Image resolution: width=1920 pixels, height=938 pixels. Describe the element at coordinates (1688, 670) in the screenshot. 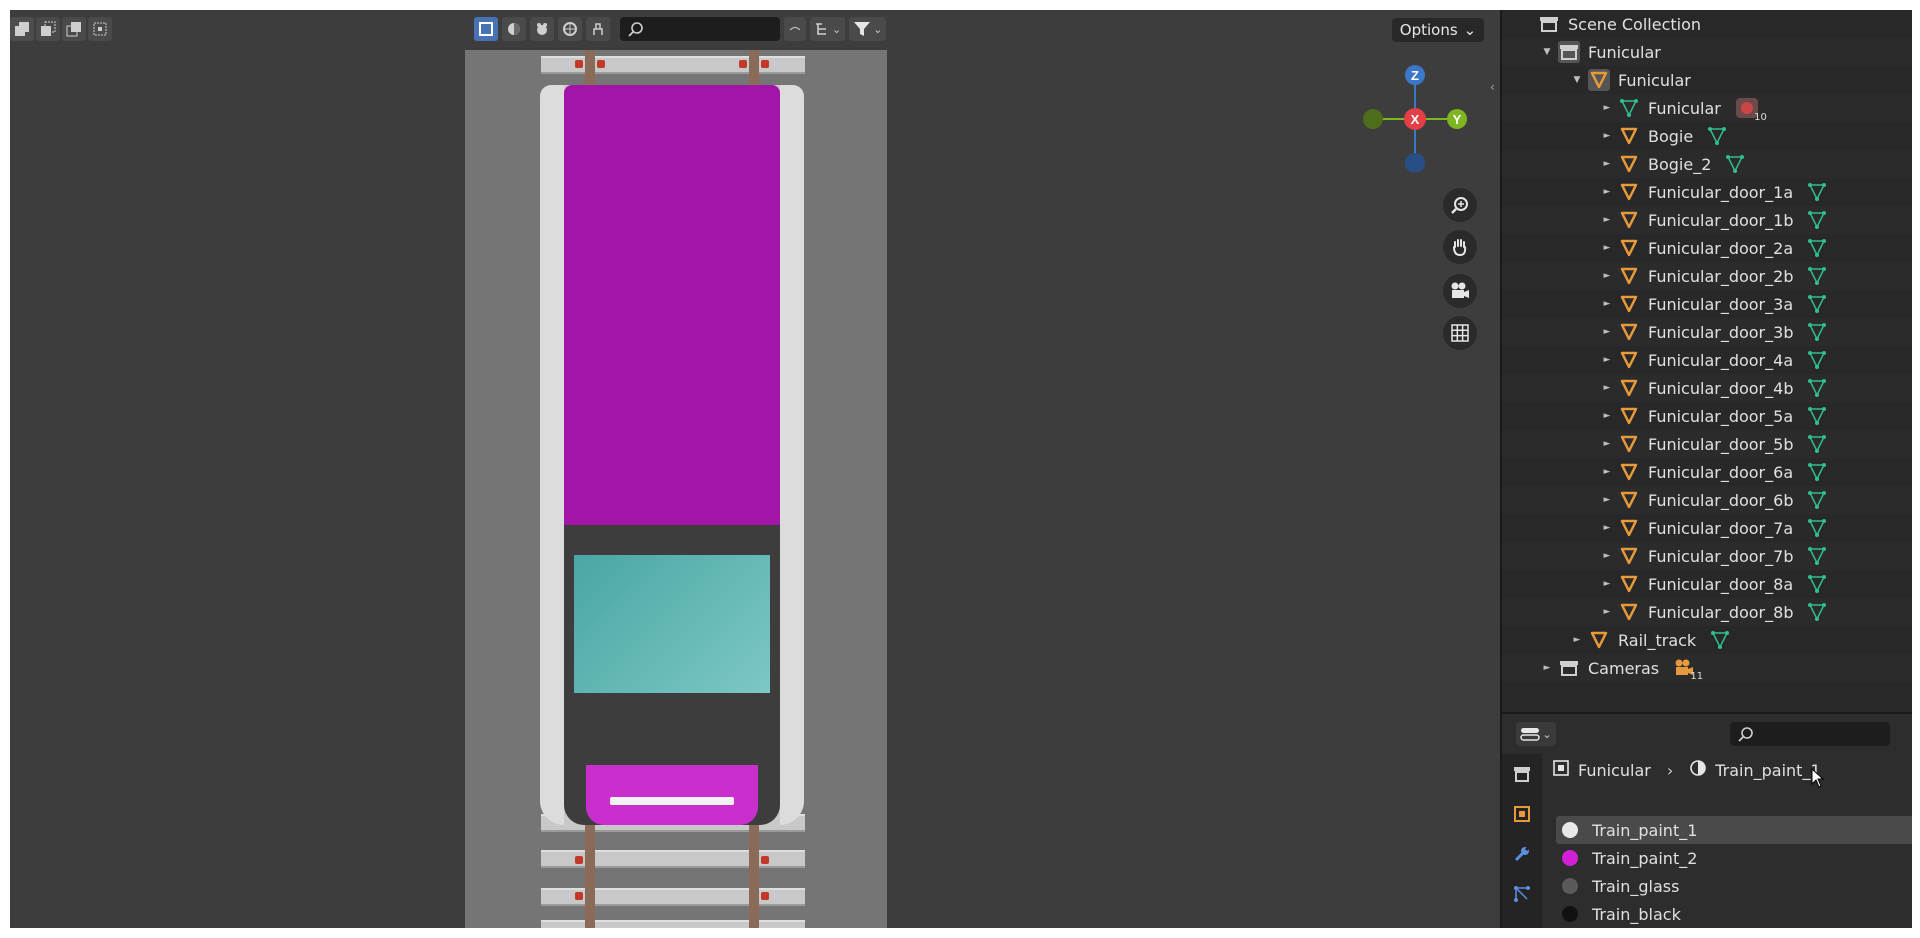

I see `camera-icon: 11` at that location.